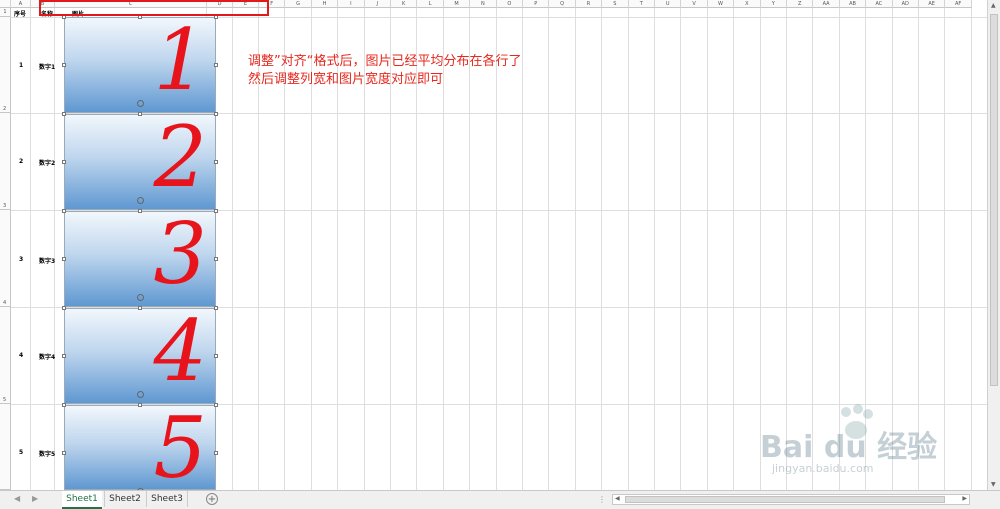 Image resolution: width=1000 pixels, height=509 pixels. I want to click on row-header-5: 5, so click(5, 355).